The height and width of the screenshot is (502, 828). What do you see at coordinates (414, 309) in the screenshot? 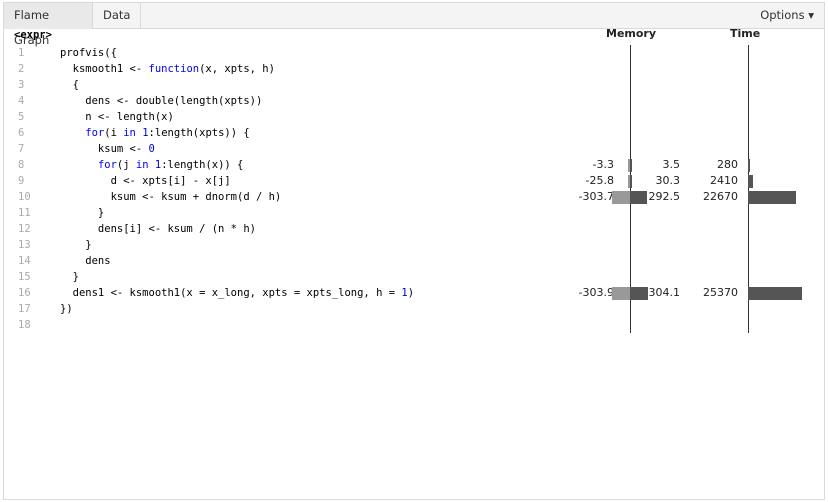
I see `code-row: 17})` at bounding box center [414, 309].